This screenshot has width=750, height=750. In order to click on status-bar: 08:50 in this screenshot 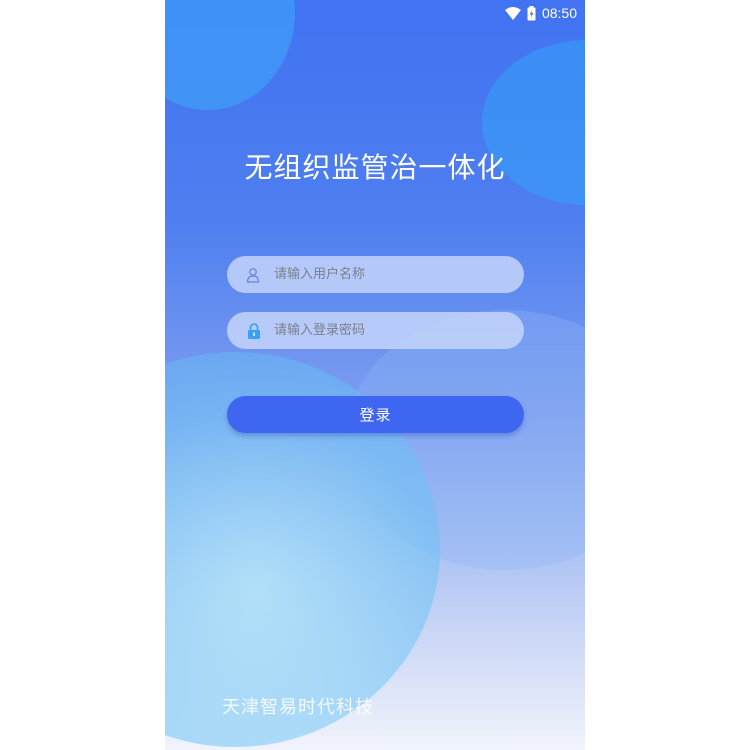, I will do `click(375, 13)`.